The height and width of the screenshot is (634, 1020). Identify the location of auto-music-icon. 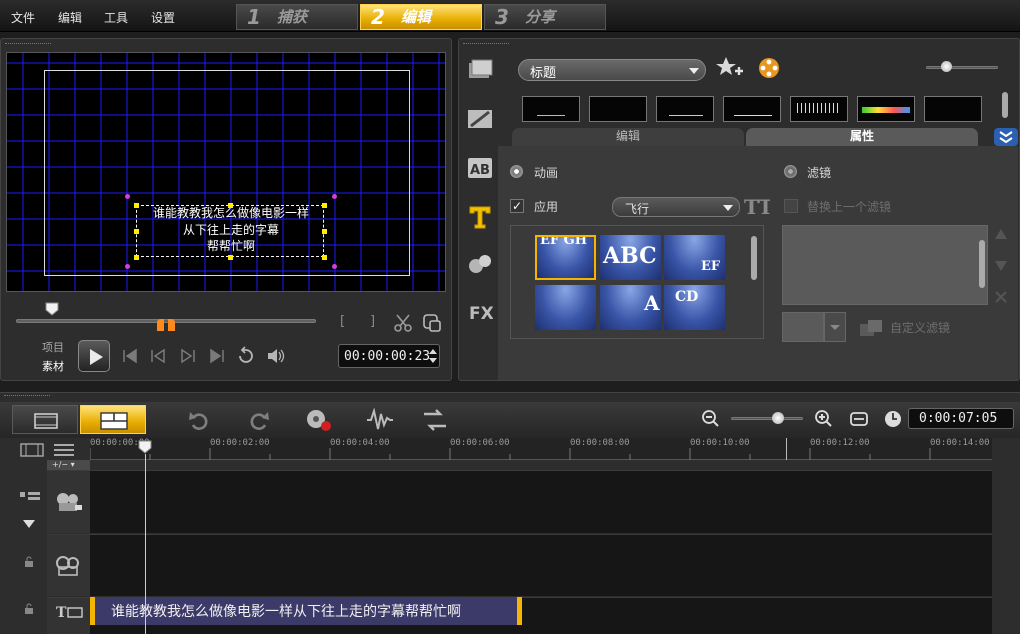
(435, 420).